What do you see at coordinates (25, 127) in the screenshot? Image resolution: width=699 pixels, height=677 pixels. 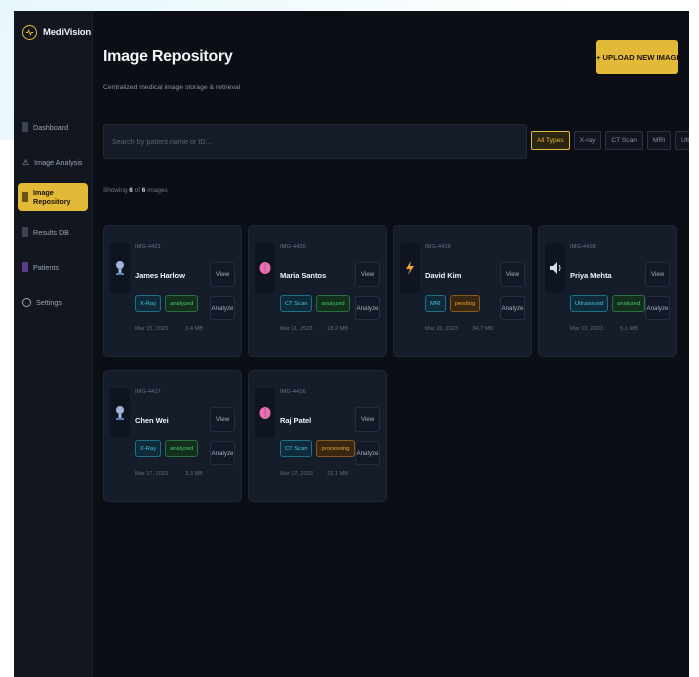 I see `dashboard-icon` at bounding box center [25, 127].